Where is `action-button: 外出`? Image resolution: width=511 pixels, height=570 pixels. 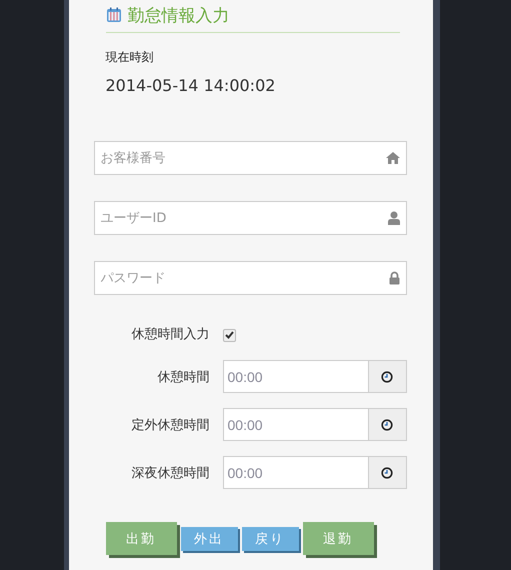 action-button: 外出 is located at coordinates (209, 539).